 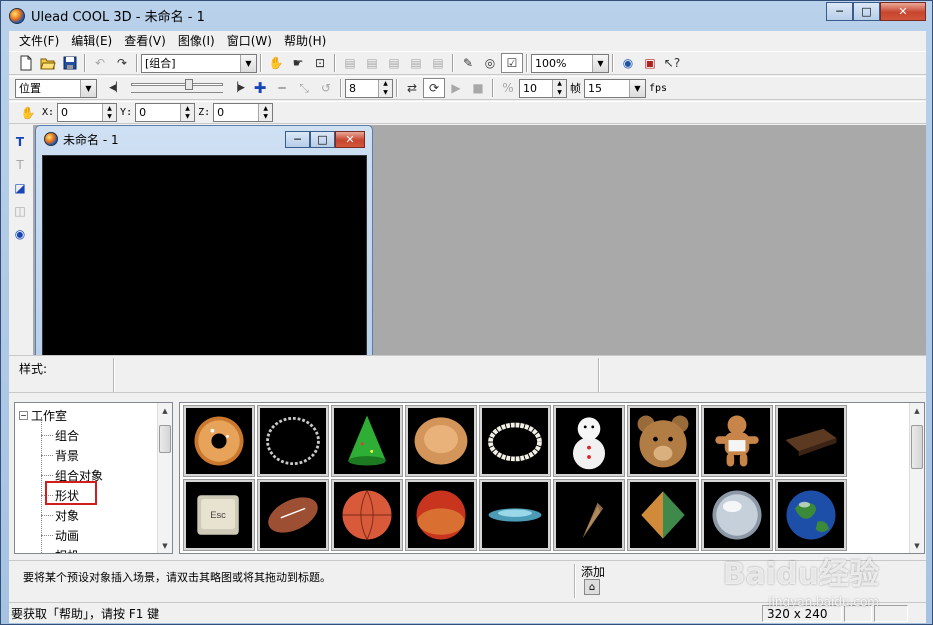 I want to click on thumbnail-snowman, so click(x=589, y=441).